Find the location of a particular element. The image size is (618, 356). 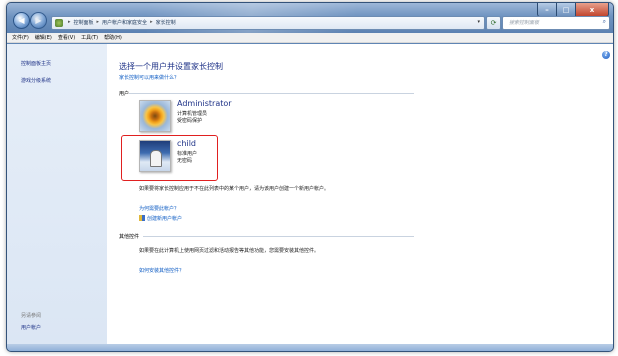

maximize-button: □ is located at coordinates (566, 10).